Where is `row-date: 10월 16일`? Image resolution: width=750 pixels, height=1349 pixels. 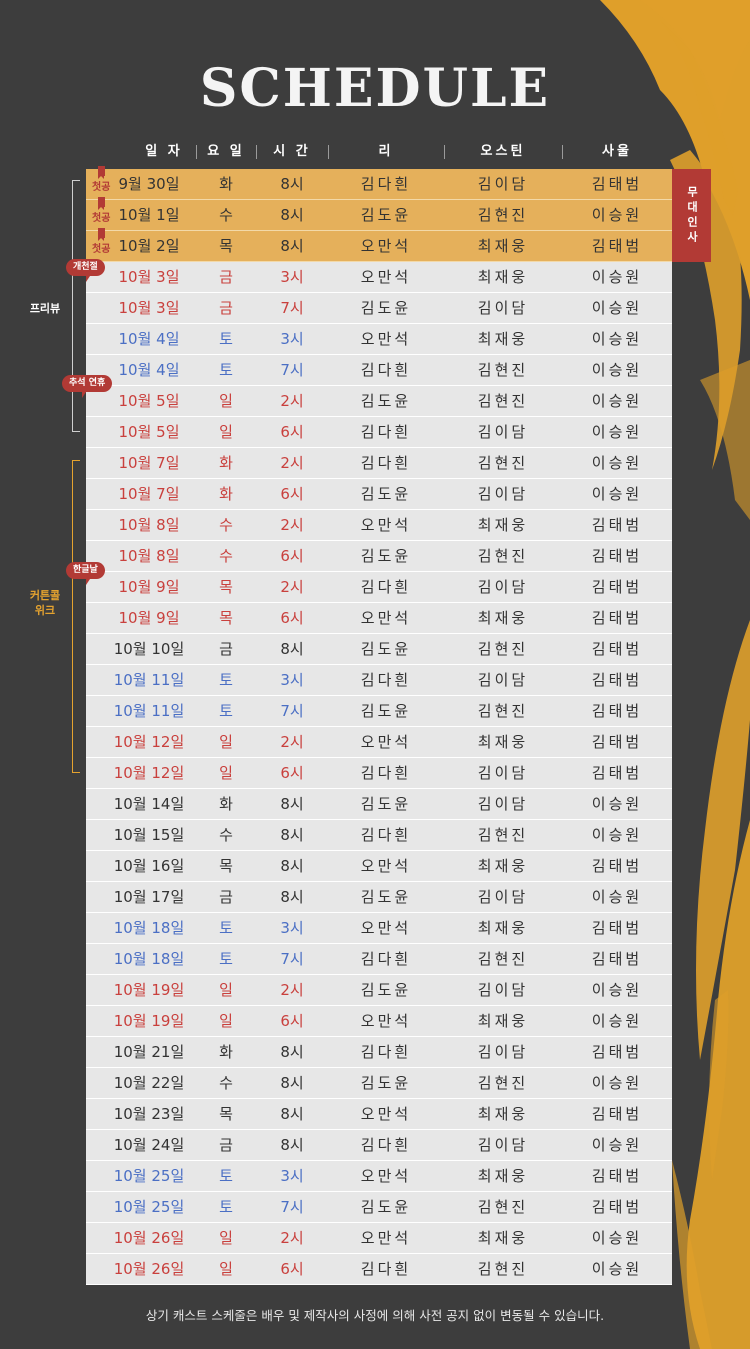
row-date: 10월 16일 is located at coordinates (149, 866).